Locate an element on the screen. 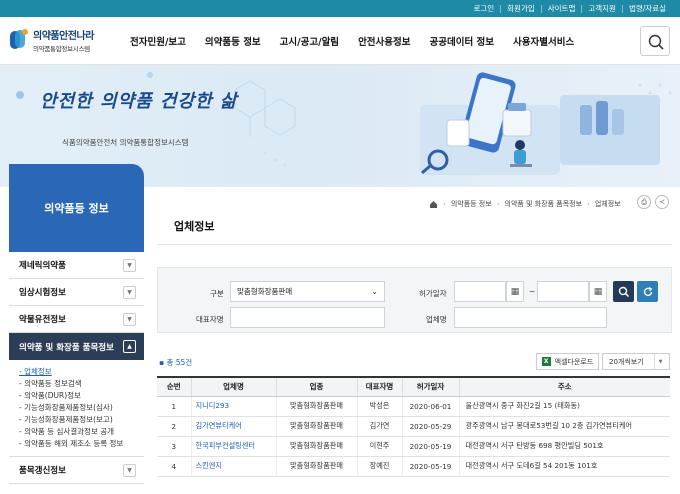  company-name-input is located at coordinates (530, 317).